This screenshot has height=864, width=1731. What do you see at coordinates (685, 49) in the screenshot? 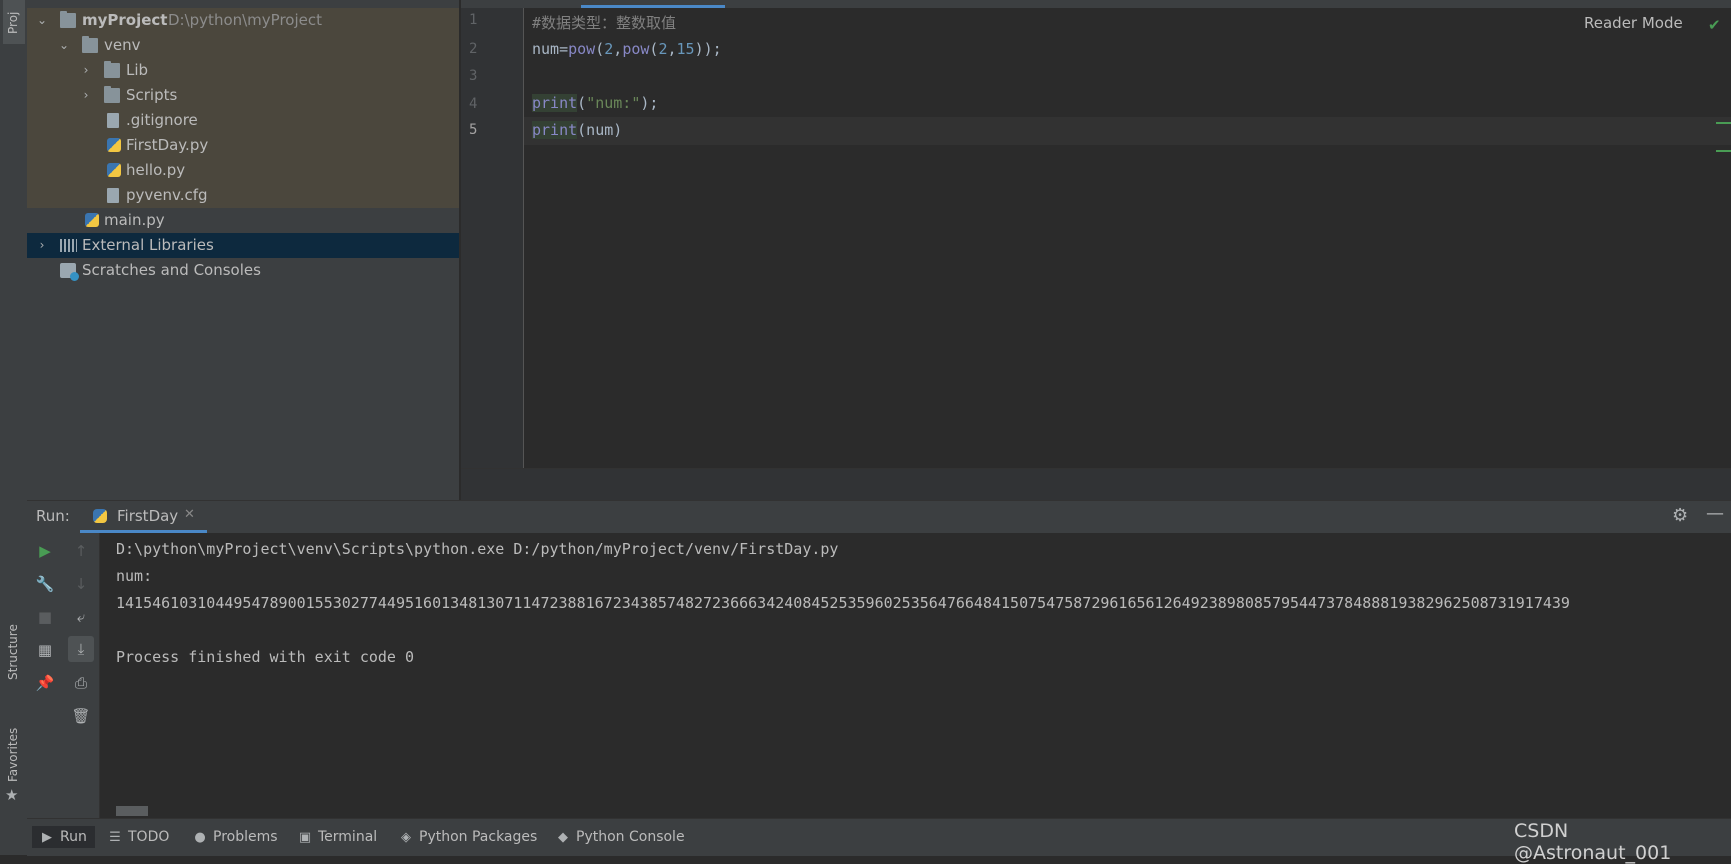
I see `code-token: 15` at bounding box center [685, 49].